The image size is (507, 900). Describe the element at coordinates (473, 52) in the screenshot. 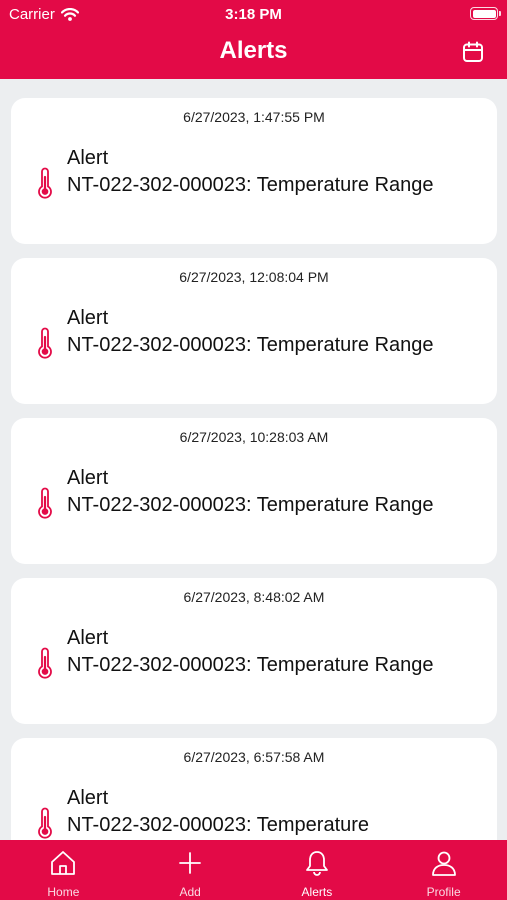

I see `calendar-icon` at that location.